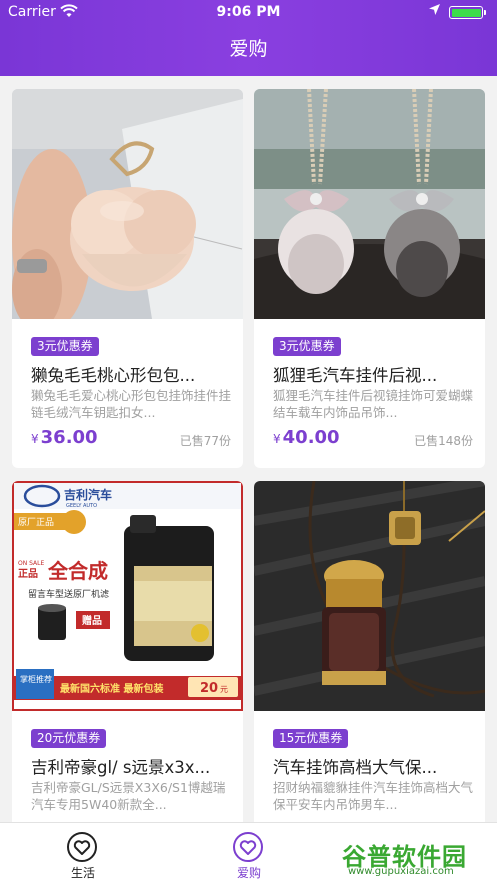 The image size is (497, 884). What do you see at coordinates (248, 873) in the screenshot?
I see `tab-label: 爱购` at bounding box center [248, 873].